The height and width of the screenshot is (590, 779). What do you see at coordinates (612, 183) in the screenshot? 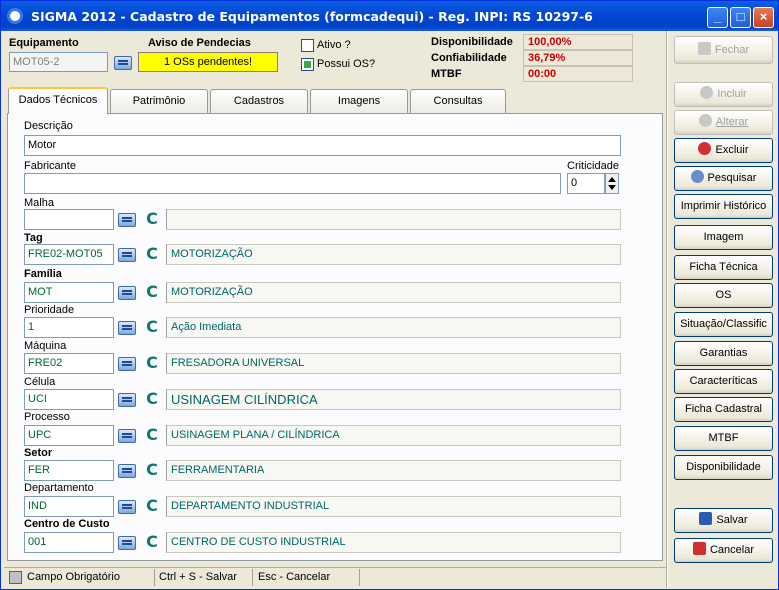
I see `criticidade-spinner` at bounding box center [612, 183].